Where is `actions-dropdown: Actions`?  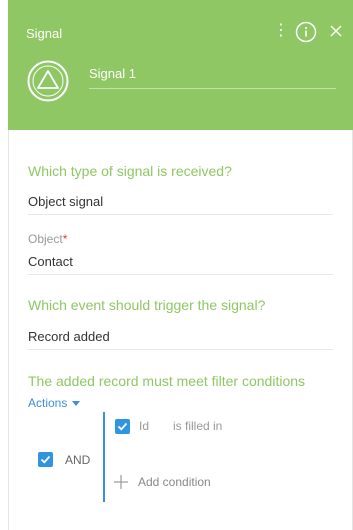 actions-dropdown: Actions is located at coordinates (54, 403).